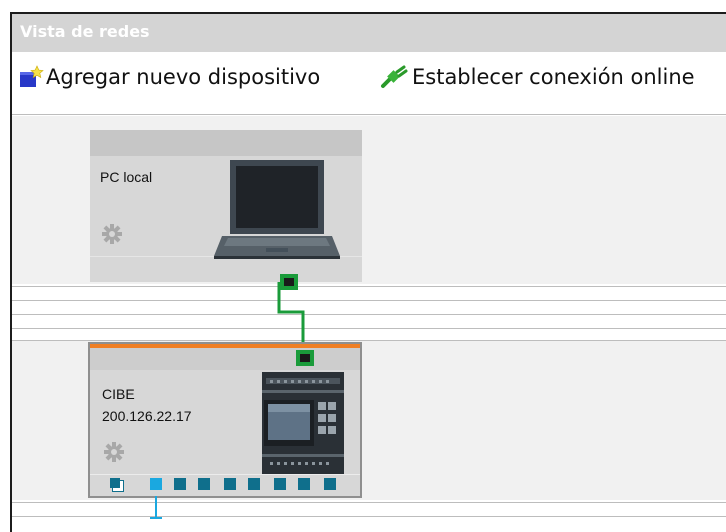  What do you see at coordinates (126, 177) in the screenshot?
I see `device-name: PC local` at bounding box center [126, 177].